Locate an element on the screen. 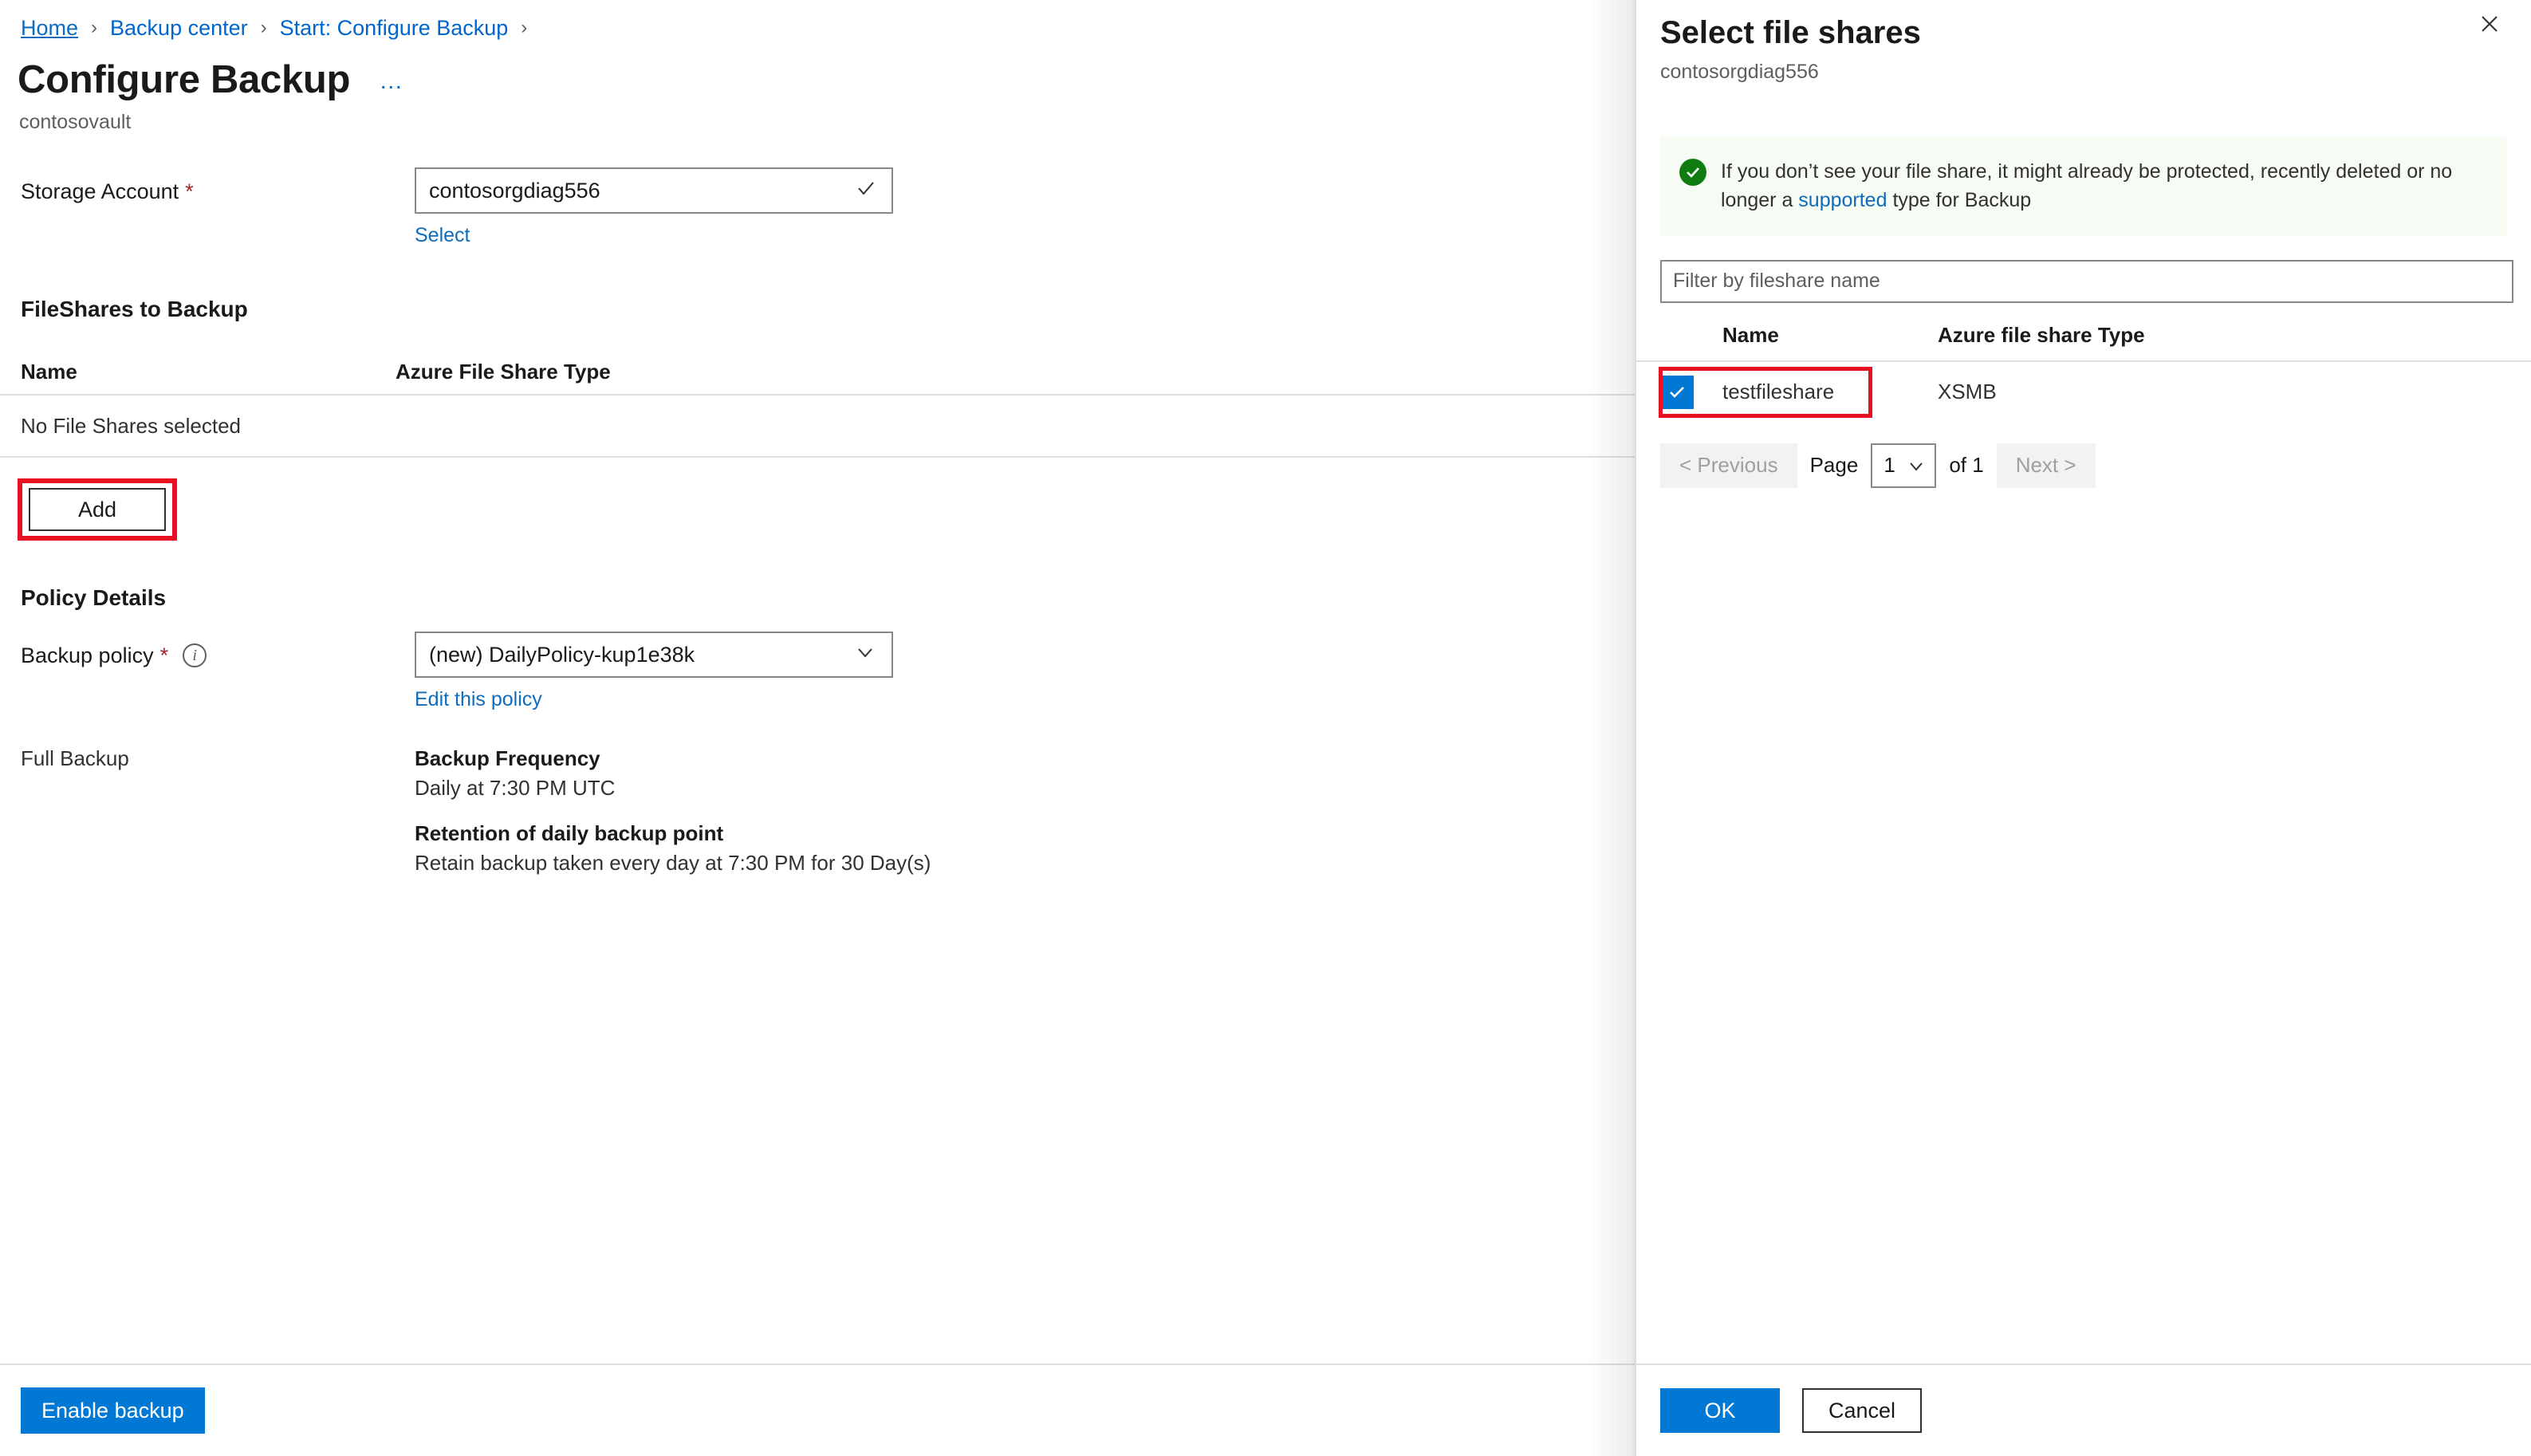 This screenshot has width=2531, height=1456. panel-header: Select file shares contosorgdiag556 is located at coordinates (2083, 42).